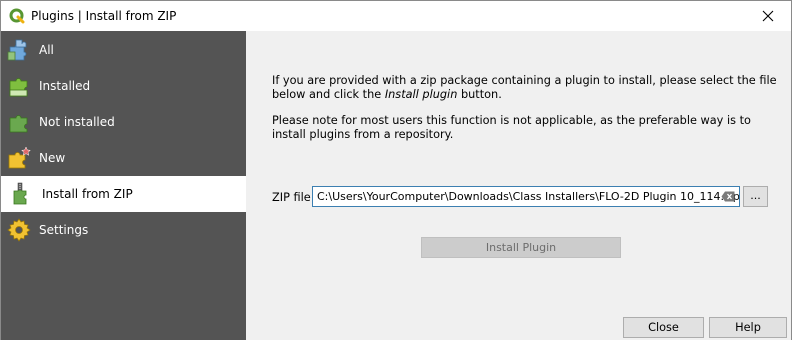 This screenshot has height=340, width=792. Describe the element at coordinates (17, 16) in the screenshot. I see `qgis-logo-icon` at that location.